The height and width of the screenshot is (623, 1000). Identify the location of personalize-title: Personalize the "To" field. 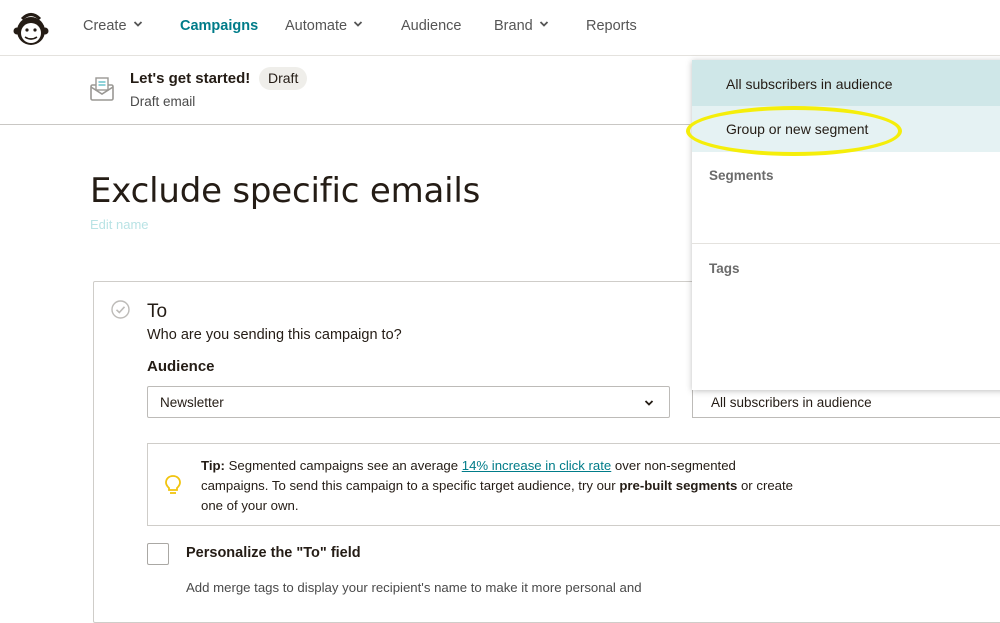
(273, 553).